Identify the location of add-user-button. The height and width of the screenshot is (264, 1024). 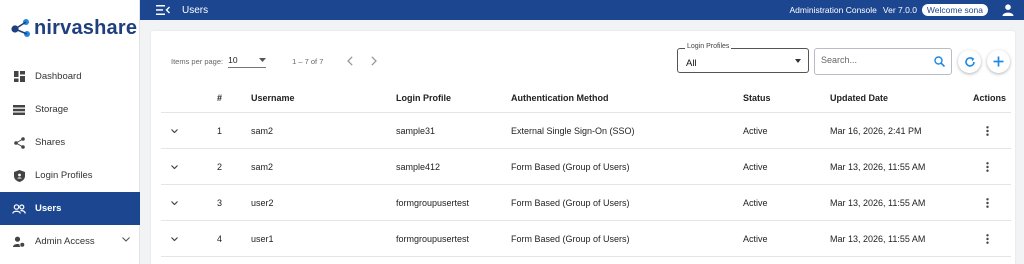
(998, 61).